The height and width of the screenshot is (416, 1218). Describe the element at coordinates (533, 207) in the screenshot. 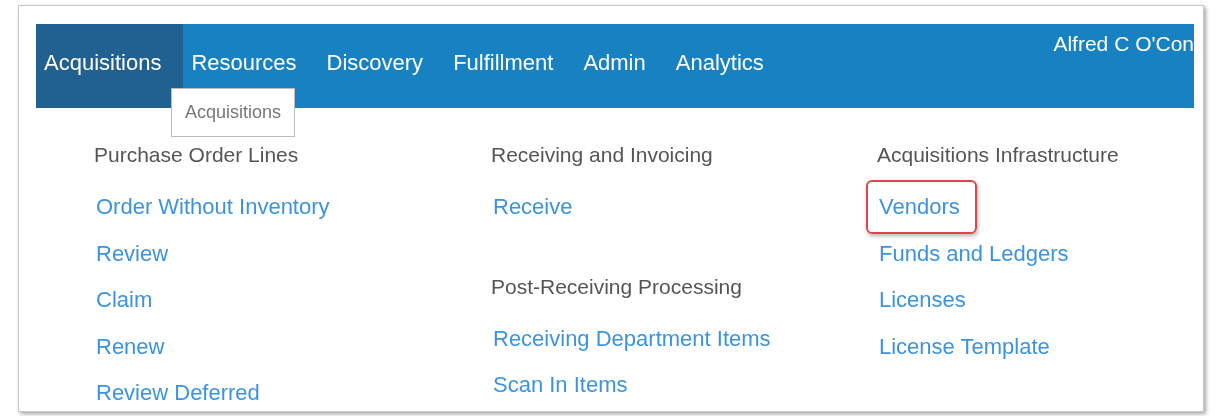

I see `menu-link: Receive` at that location.